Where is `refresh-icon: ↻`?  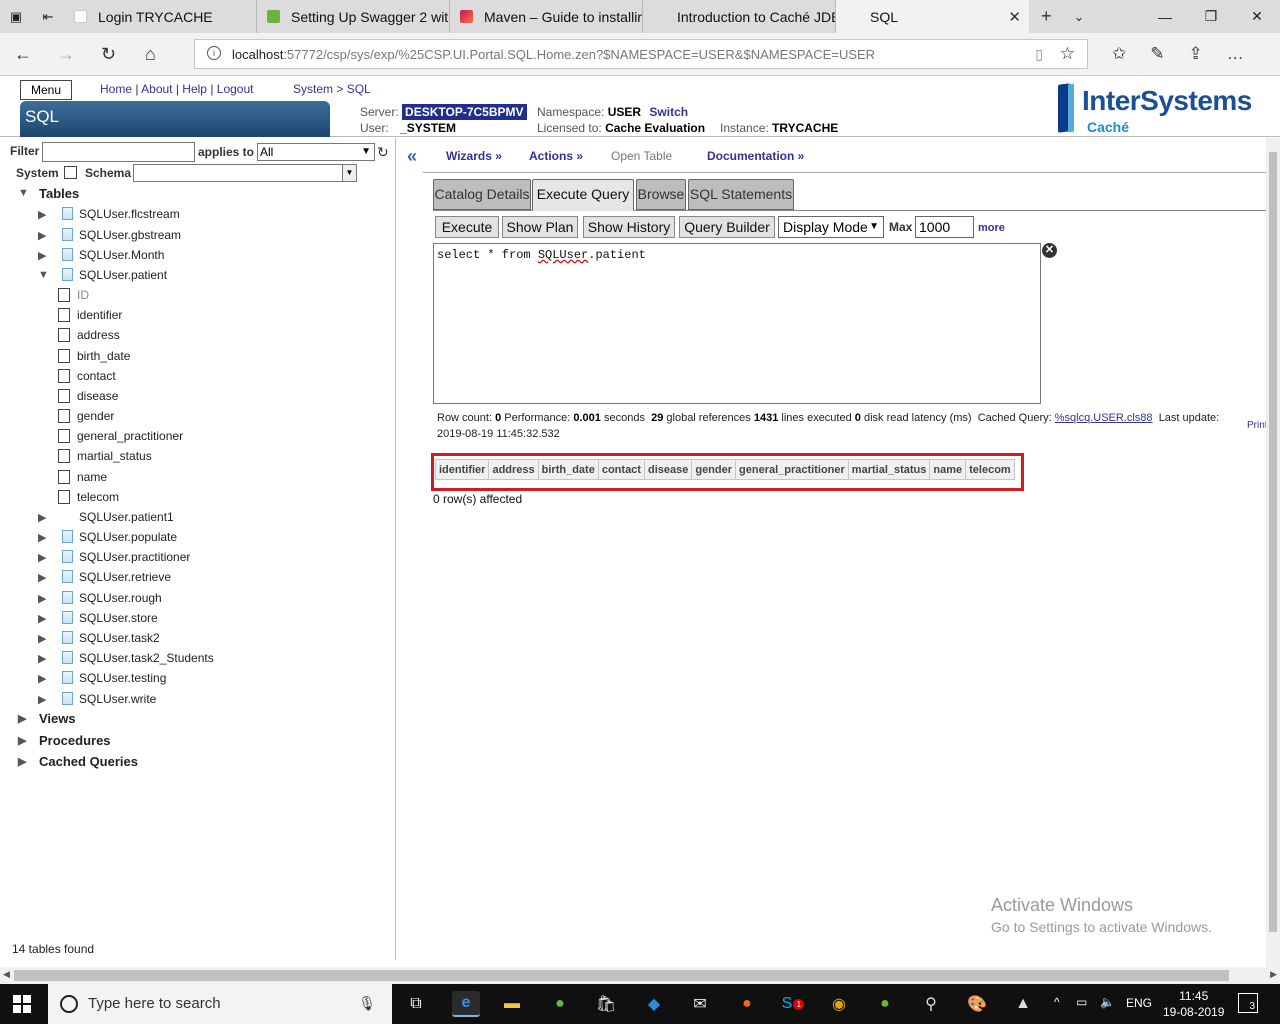
refresh-icon: ↻ is located at coordinates (108, 54).